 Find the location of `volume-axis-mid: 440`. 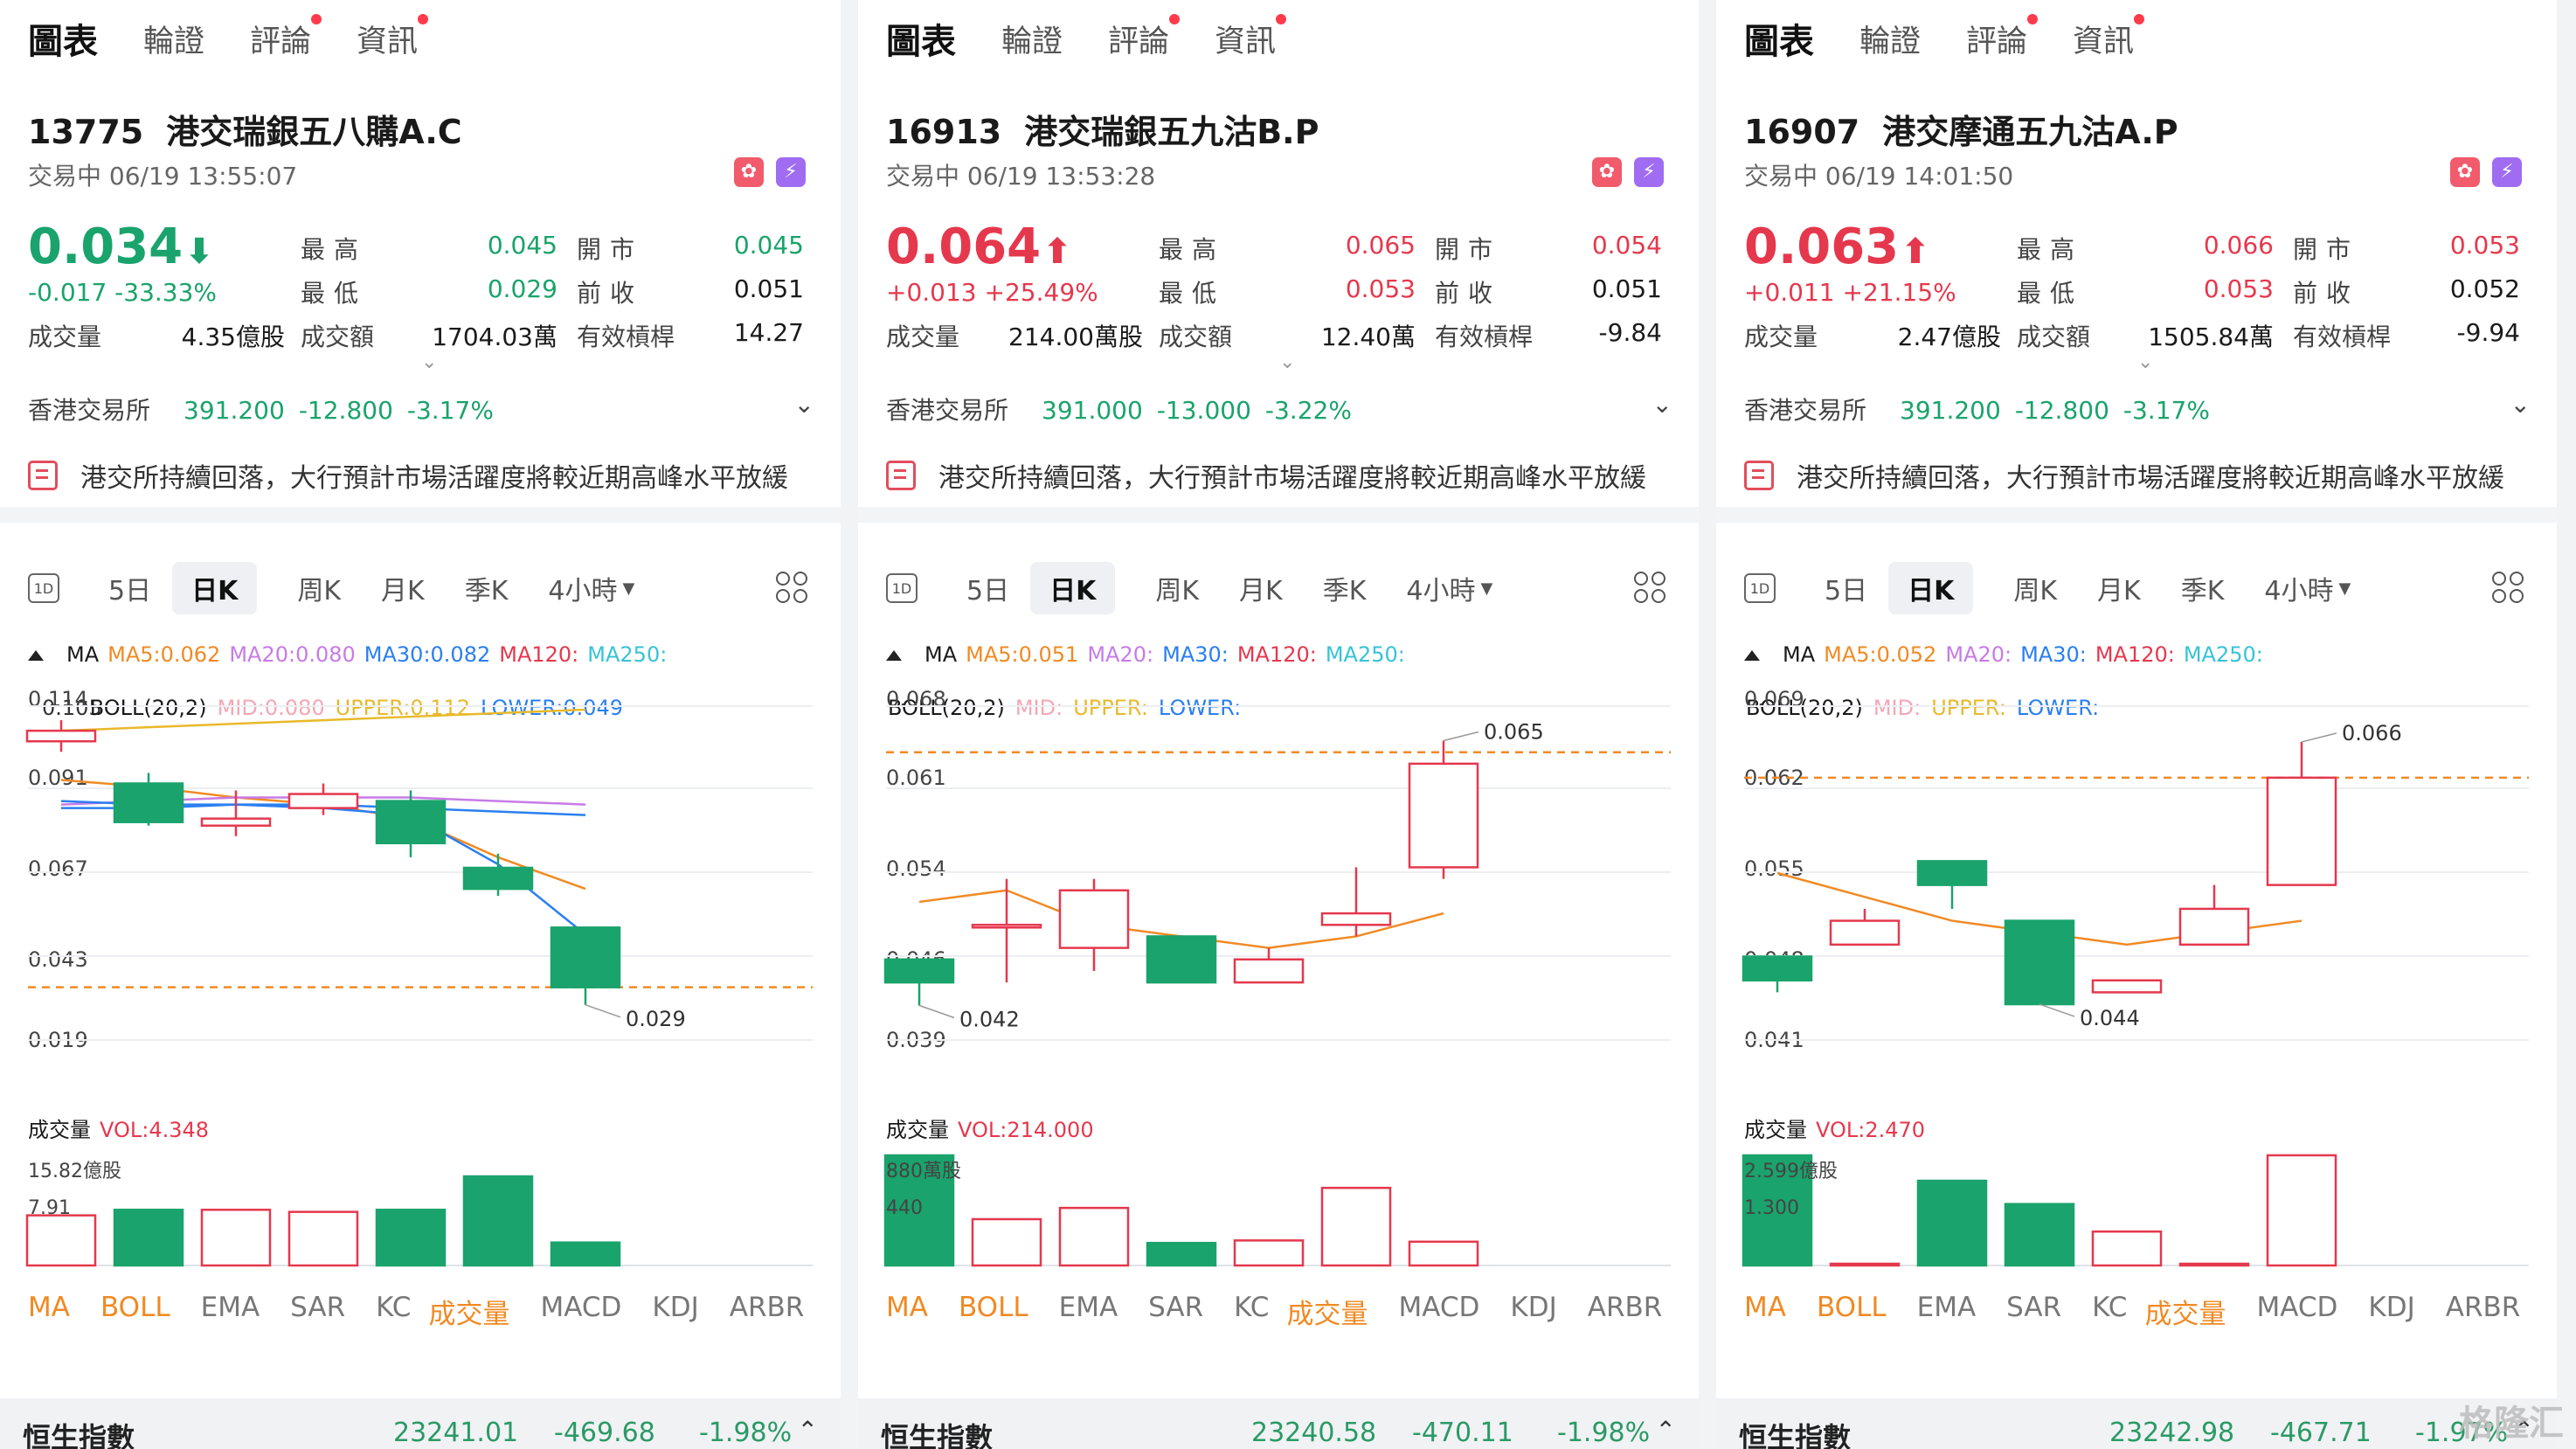

volume-axis-mid: 440 is located at coordinates (904, 1208).